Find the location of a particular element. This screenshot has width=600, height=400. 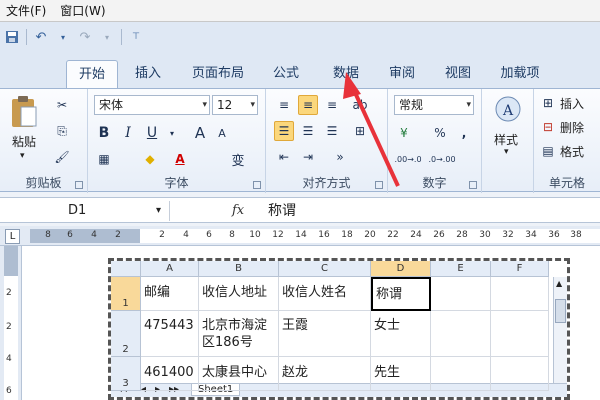

annotation-arrow is located at coordinates (371, 129).